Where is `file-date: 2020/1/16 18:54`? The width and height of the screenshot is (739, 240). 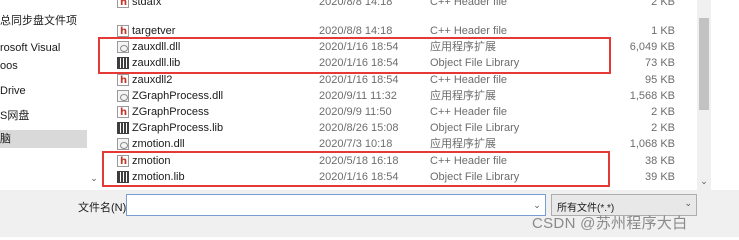
file-date: 2020/1/16 18:54 is located at coordinates (359, 80).